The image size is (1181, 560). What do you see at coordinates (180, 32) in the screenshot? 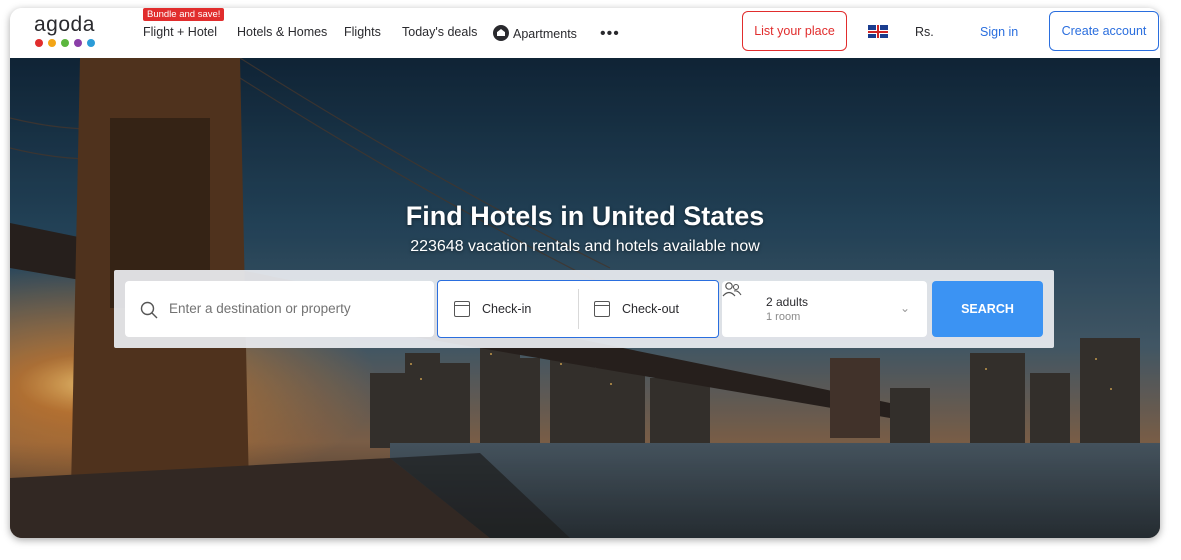
I see `nav-flight-hotel: Flight + Hotel` at bounding box center [180, 32].